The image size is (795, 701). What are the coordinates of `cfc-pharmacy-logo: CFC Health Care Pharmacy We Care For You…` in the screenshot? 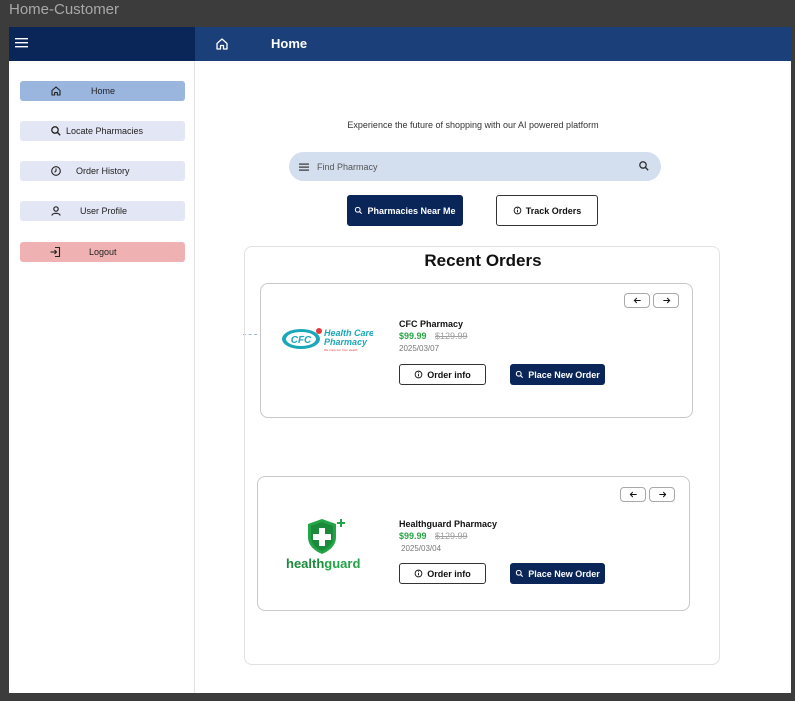 It's located at (327, 340).